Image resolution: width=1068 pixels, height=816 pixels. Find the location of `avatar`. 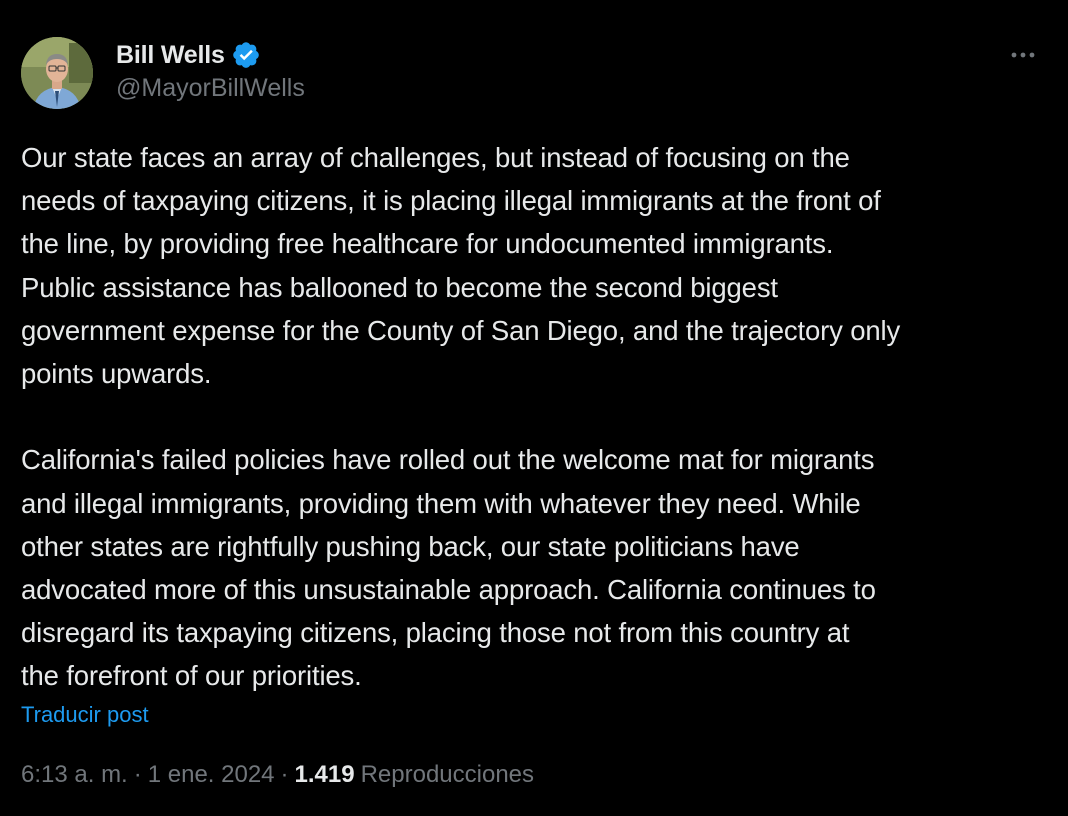

avatar is located at coordinates (57, 73).